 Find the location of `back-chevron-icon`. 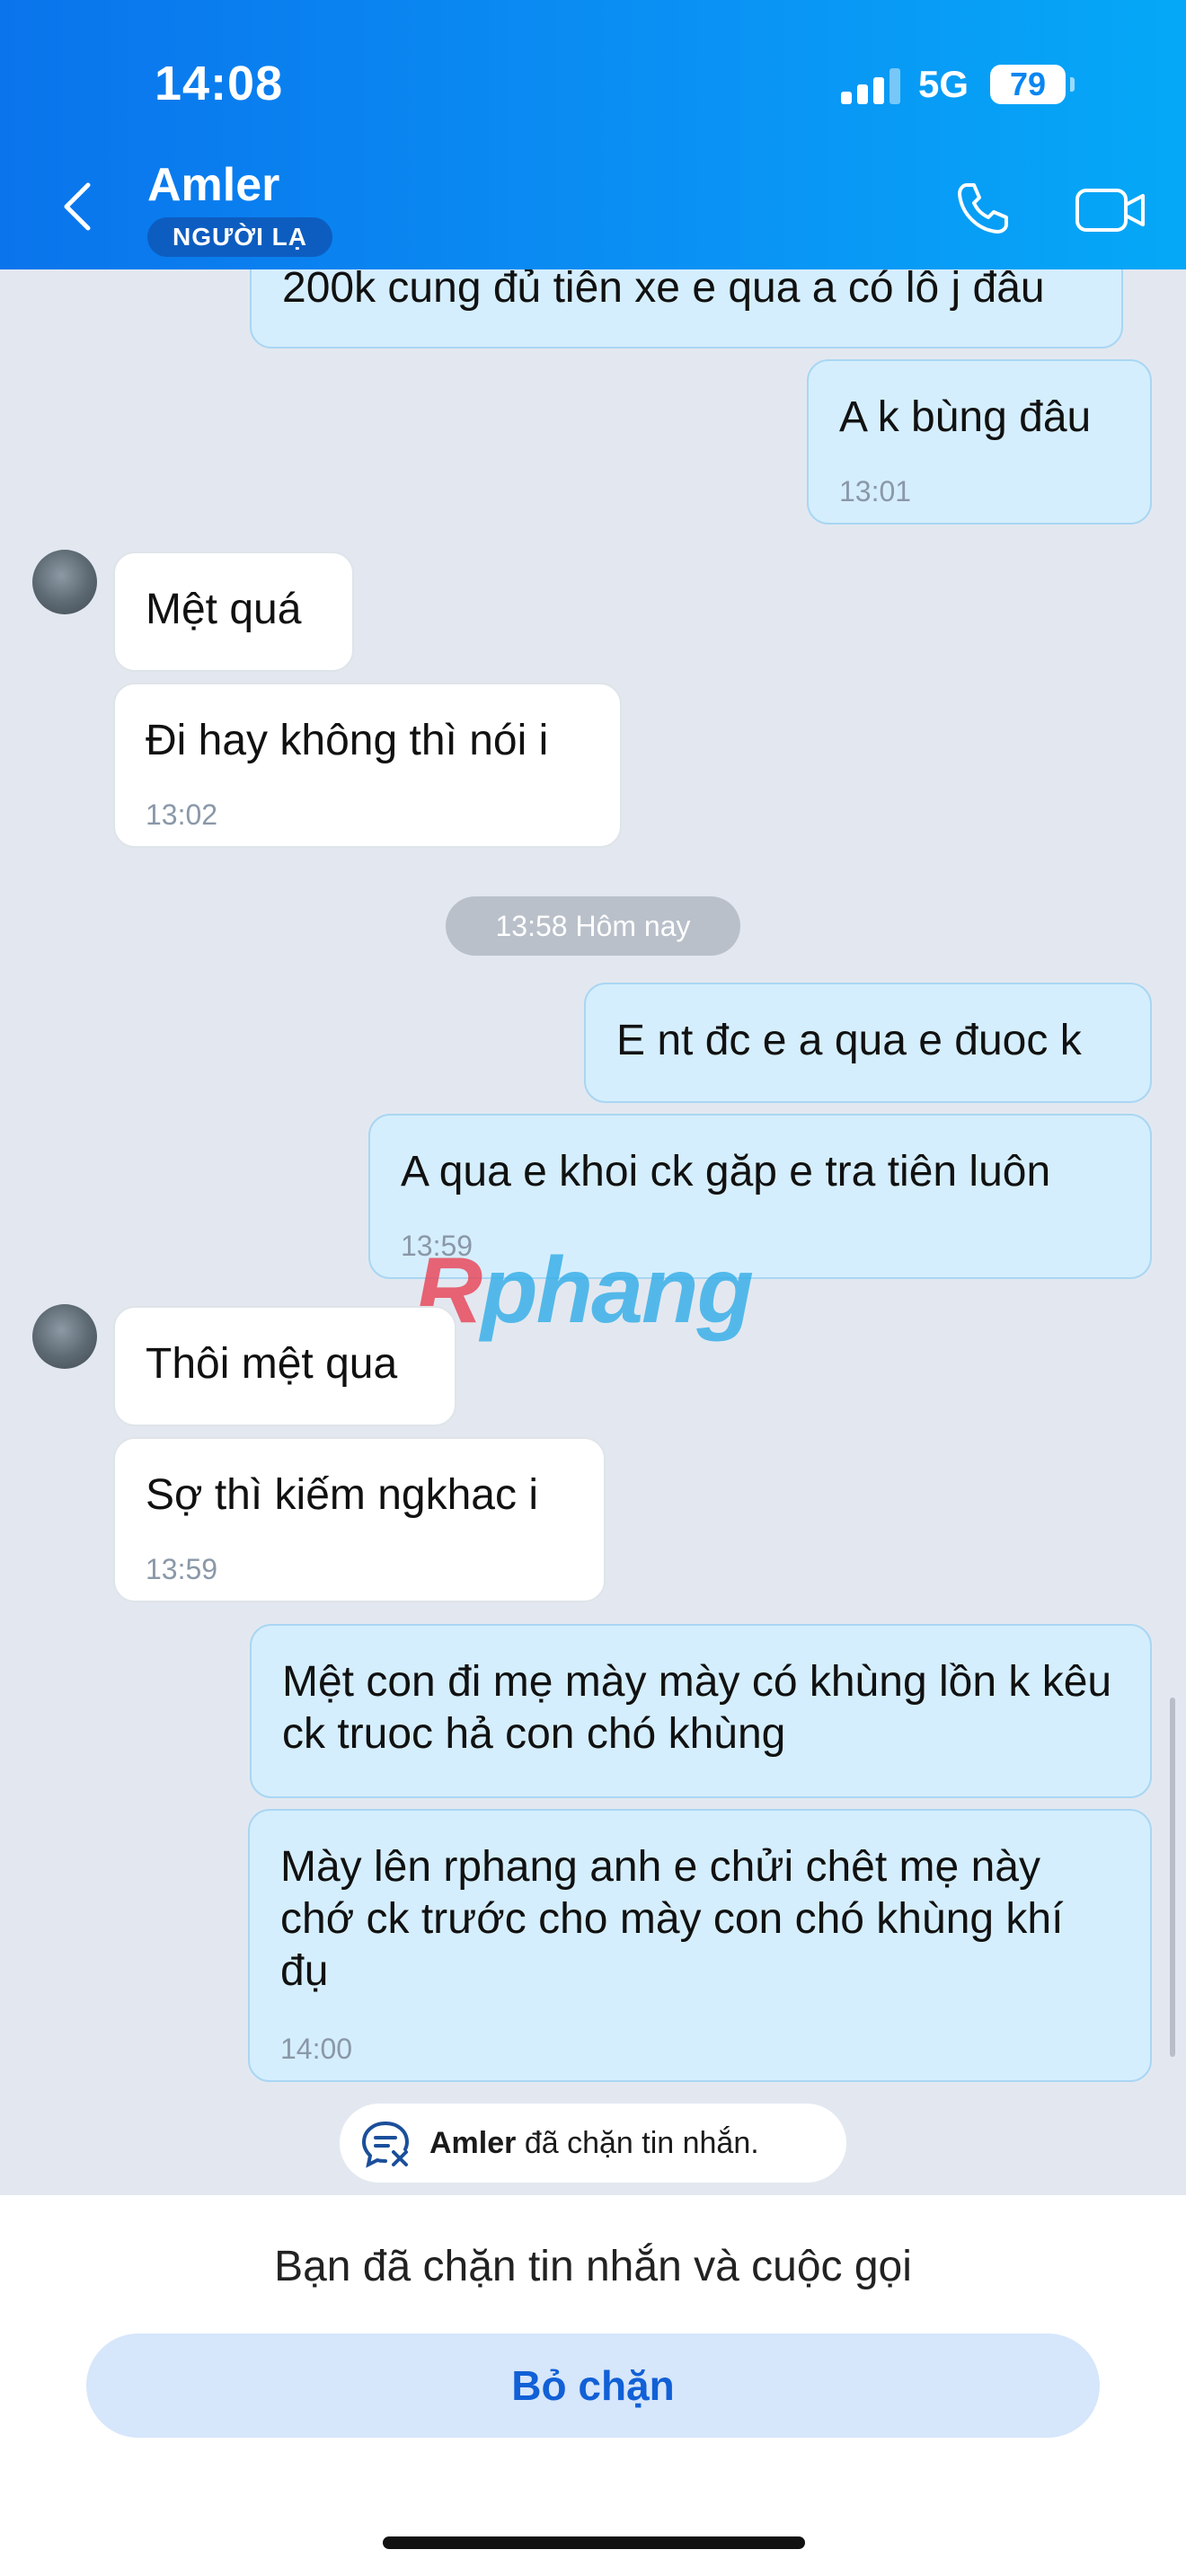

back-chevron-icon is located at coordinates (77, 207).